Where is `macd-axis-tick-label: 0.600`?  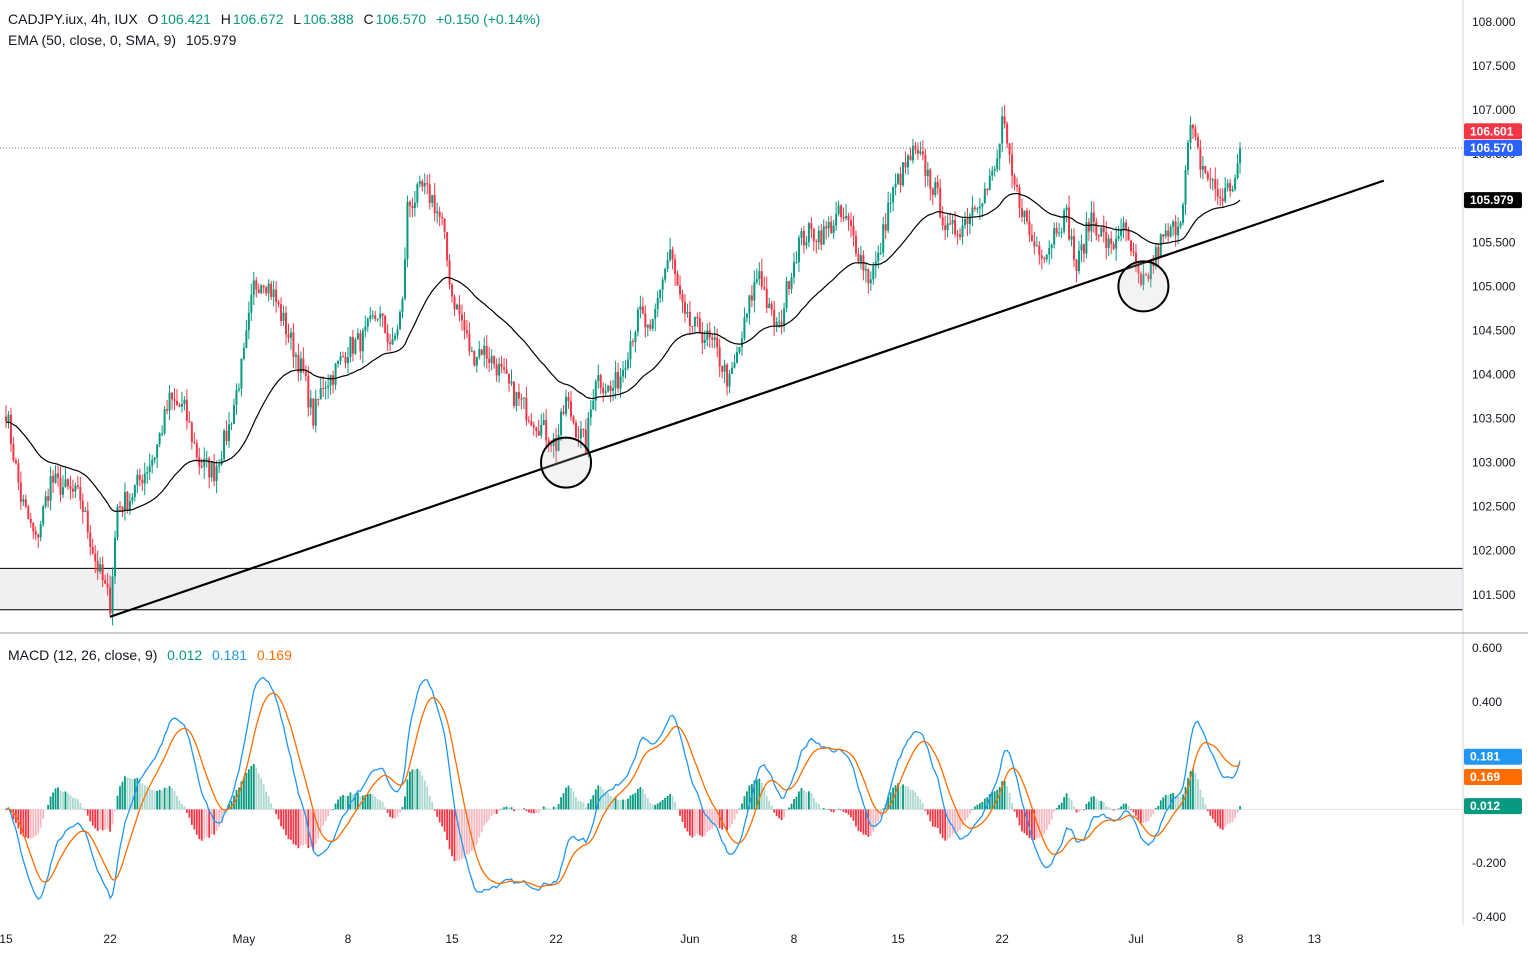 macd-axis-tick-label: 0.600 is located at coordinates (1487, 648).